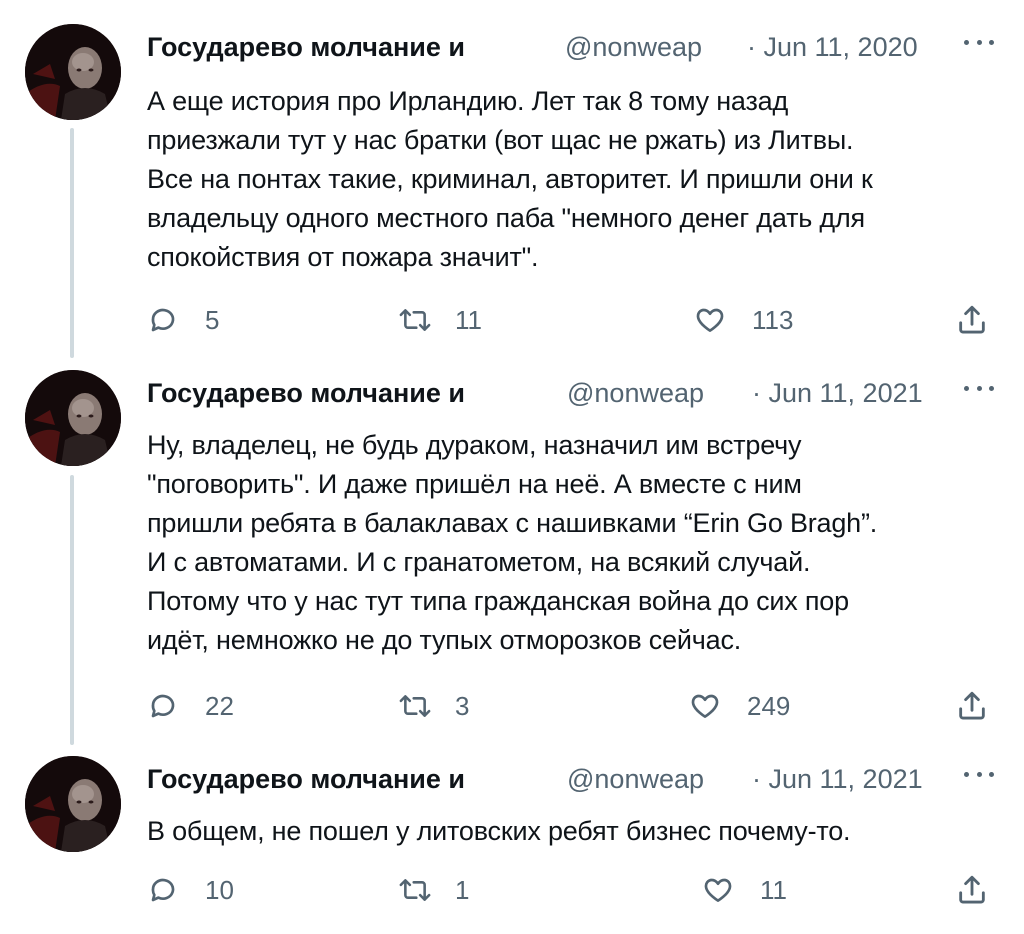  What do you see at coordinates (572, 706) in the screenshot?
I see `tweet-actions: 22 3 249` at bounding box center [572, 706].